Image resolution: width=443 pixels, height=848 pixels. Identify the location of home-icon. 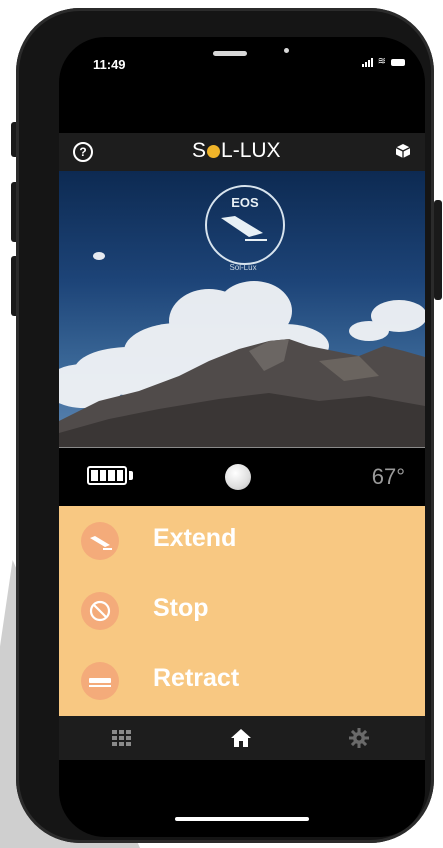
(241, 738).